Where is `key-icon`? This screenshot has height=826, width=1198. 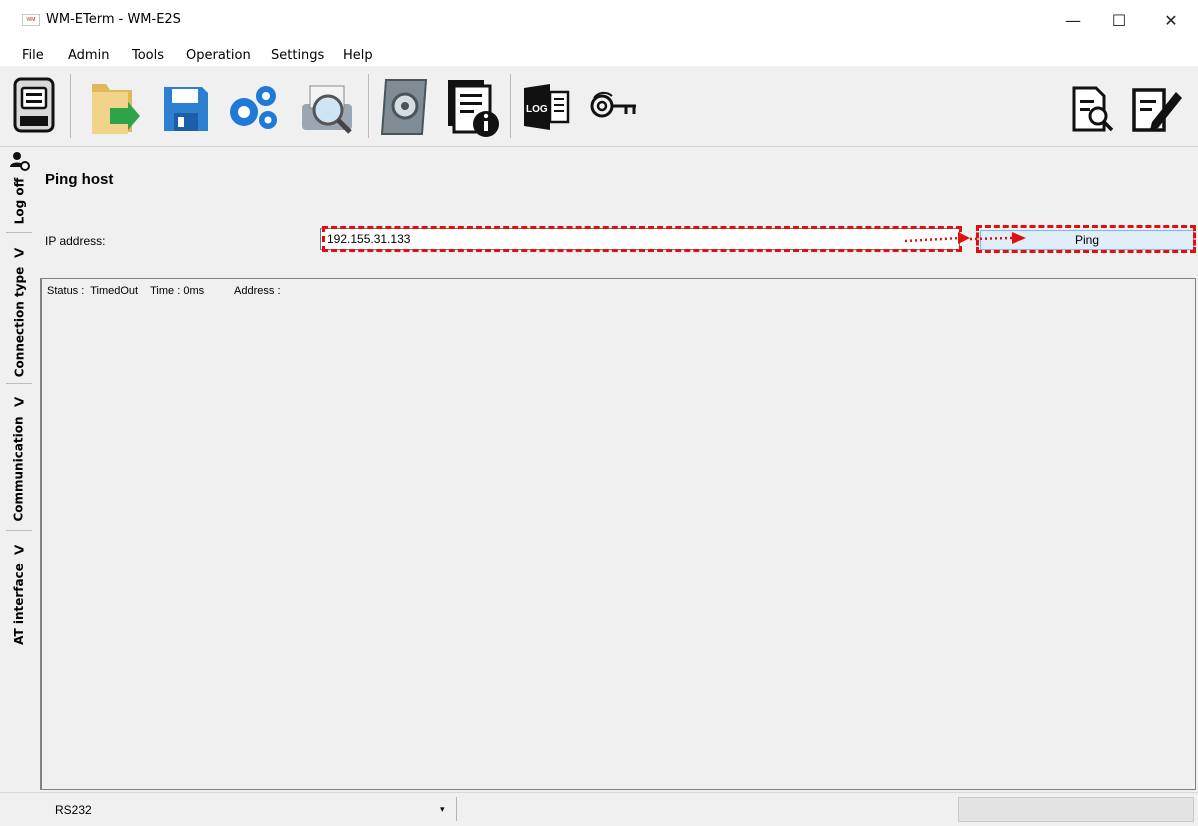 key-icon is located at coordinates (614, 106).